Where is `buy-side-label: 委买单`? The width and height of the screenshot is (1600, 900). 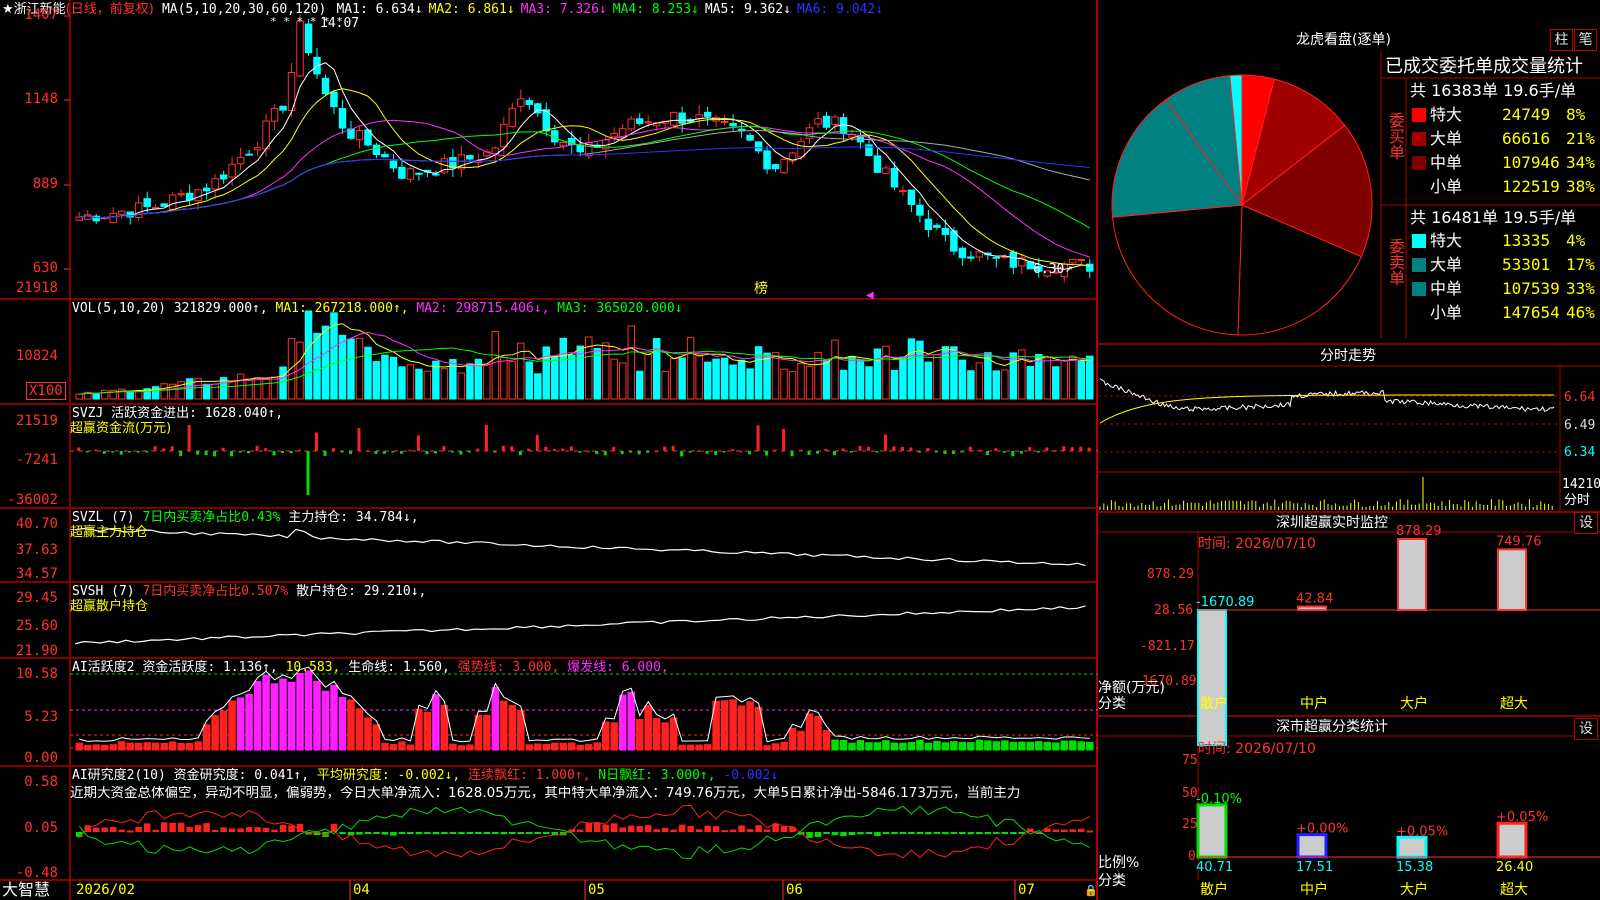
buy-side-label: 委买单 is located at coordinates (1395, 136).